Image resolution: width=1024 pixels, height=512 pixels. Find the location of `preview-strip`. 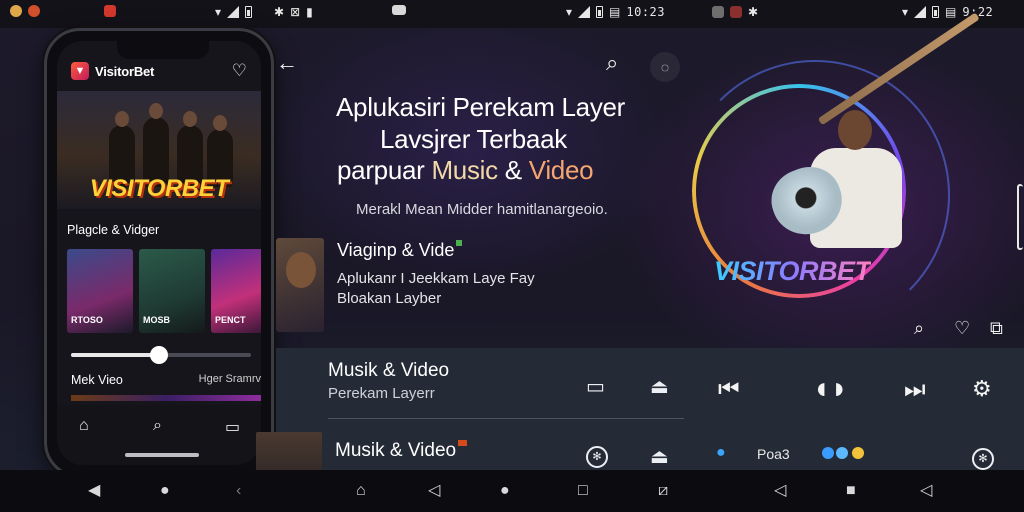

preview-strip is located at coordinates (166, 398).